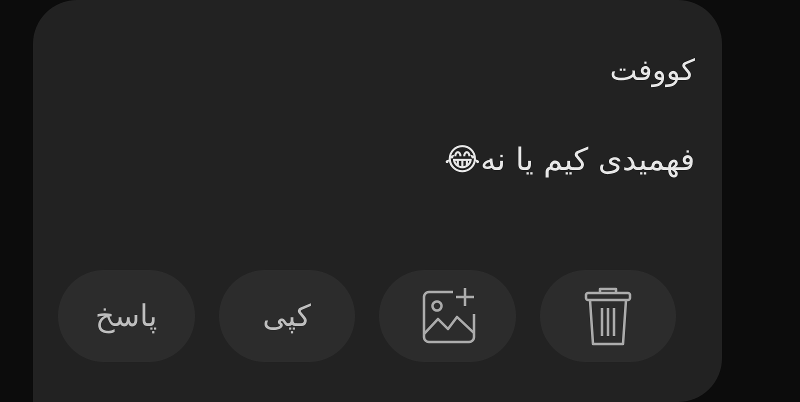  I want to click on sender-name: کووفت, so click(652, 71).